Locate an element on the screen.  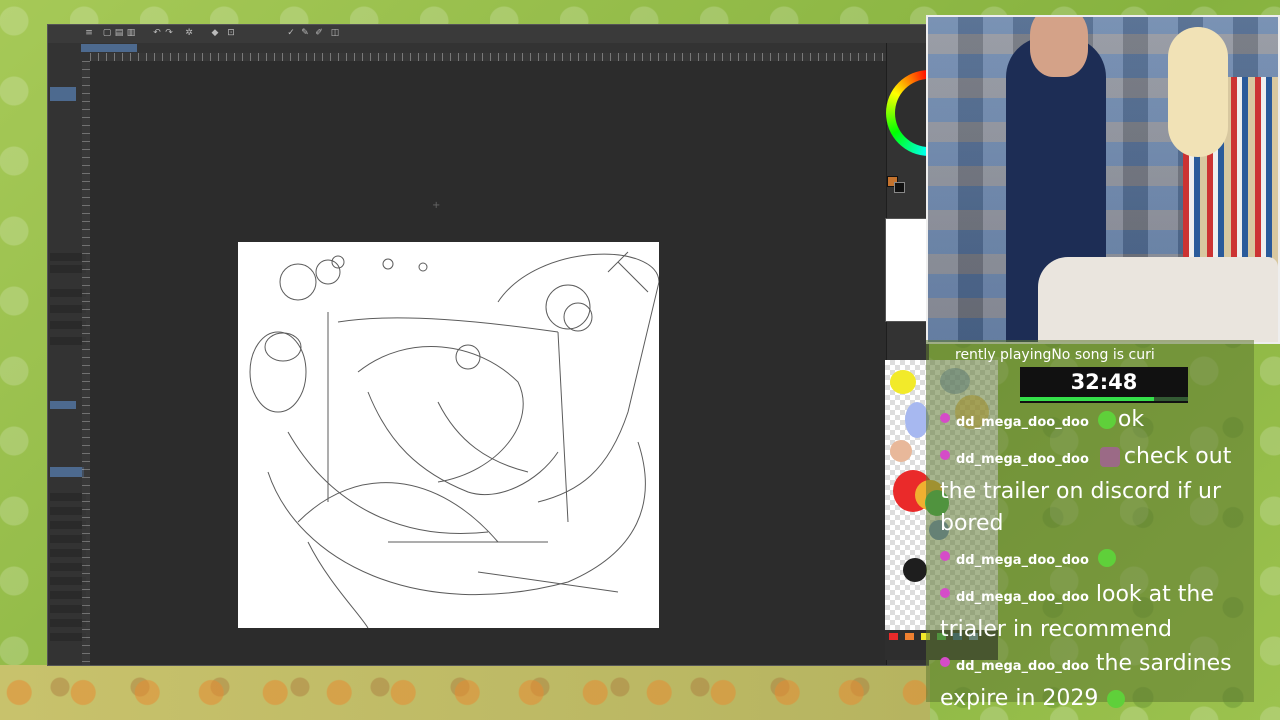
timer-progress-fill is located at coordinates (1087, 399).